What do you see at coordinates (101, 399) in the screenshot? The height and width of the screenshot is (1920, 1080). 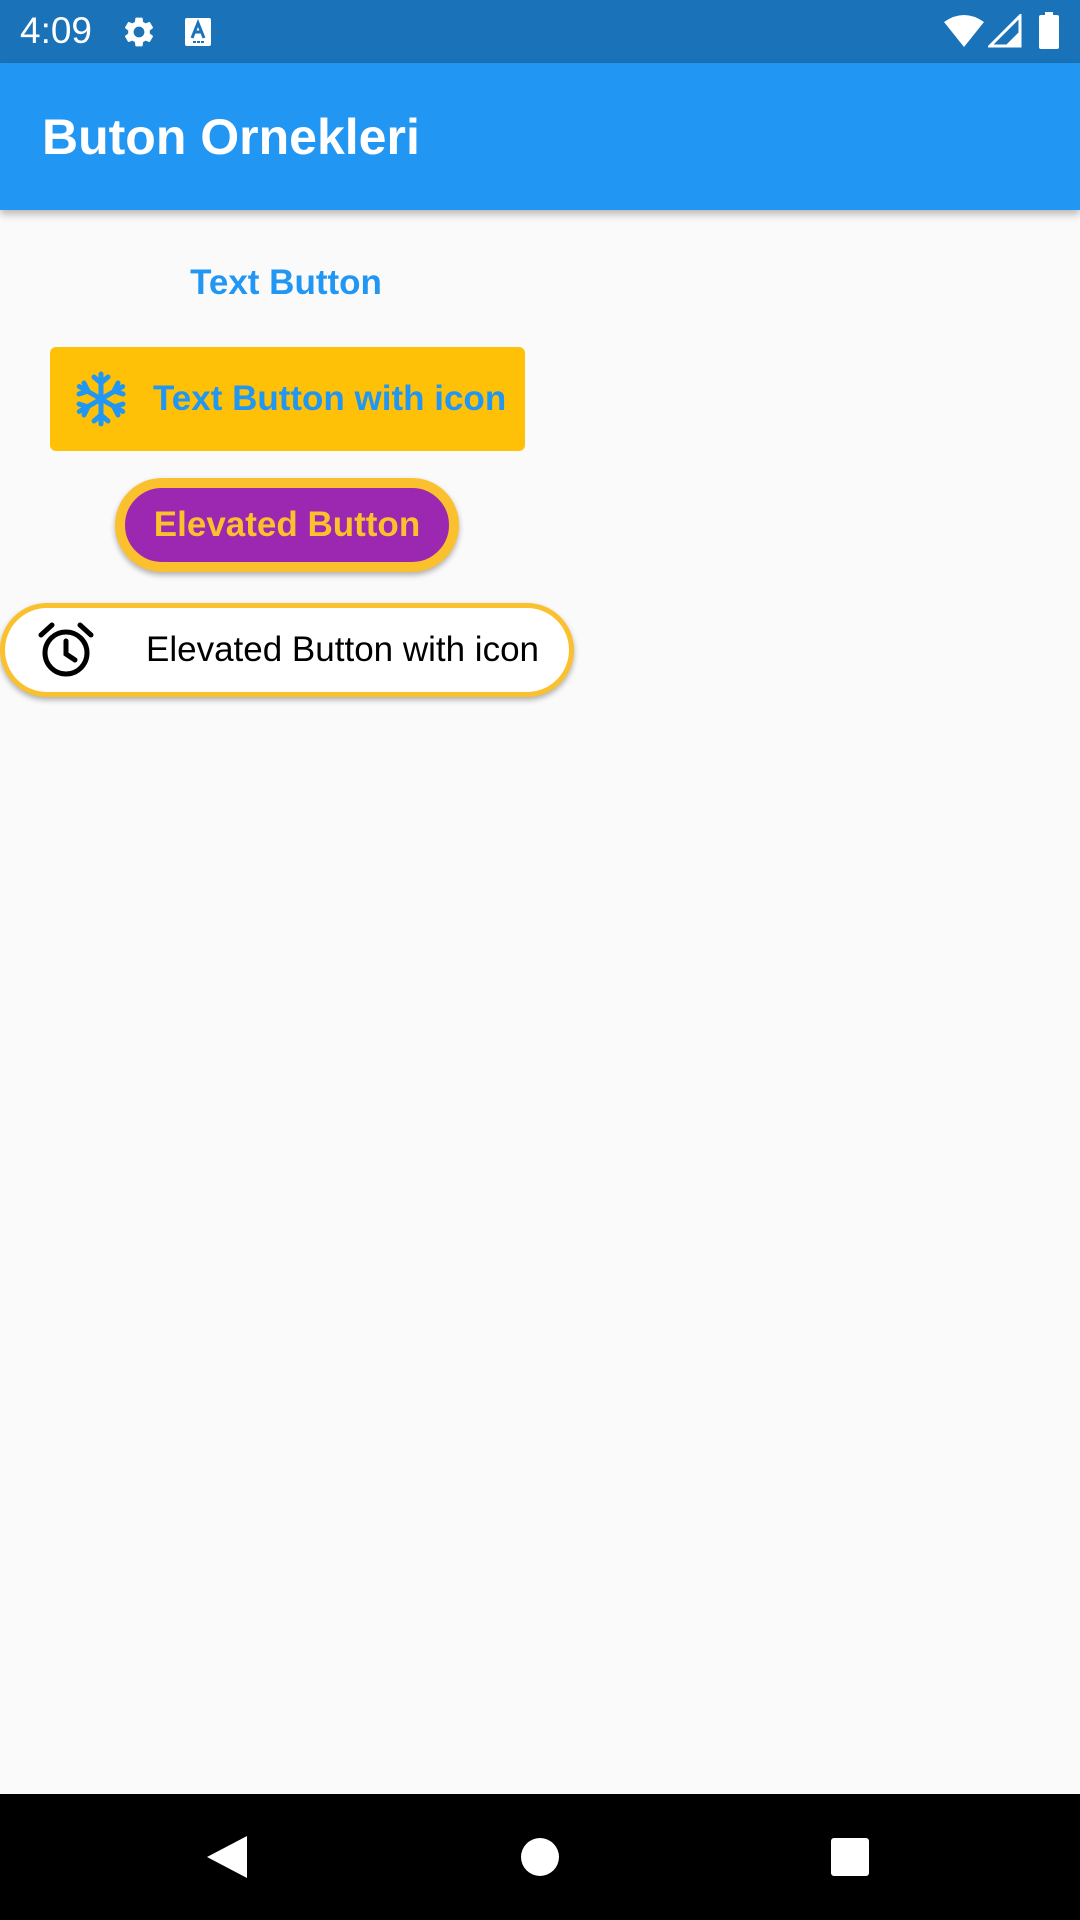 I see `snowflake-icon` at bounding box center [101, 399].